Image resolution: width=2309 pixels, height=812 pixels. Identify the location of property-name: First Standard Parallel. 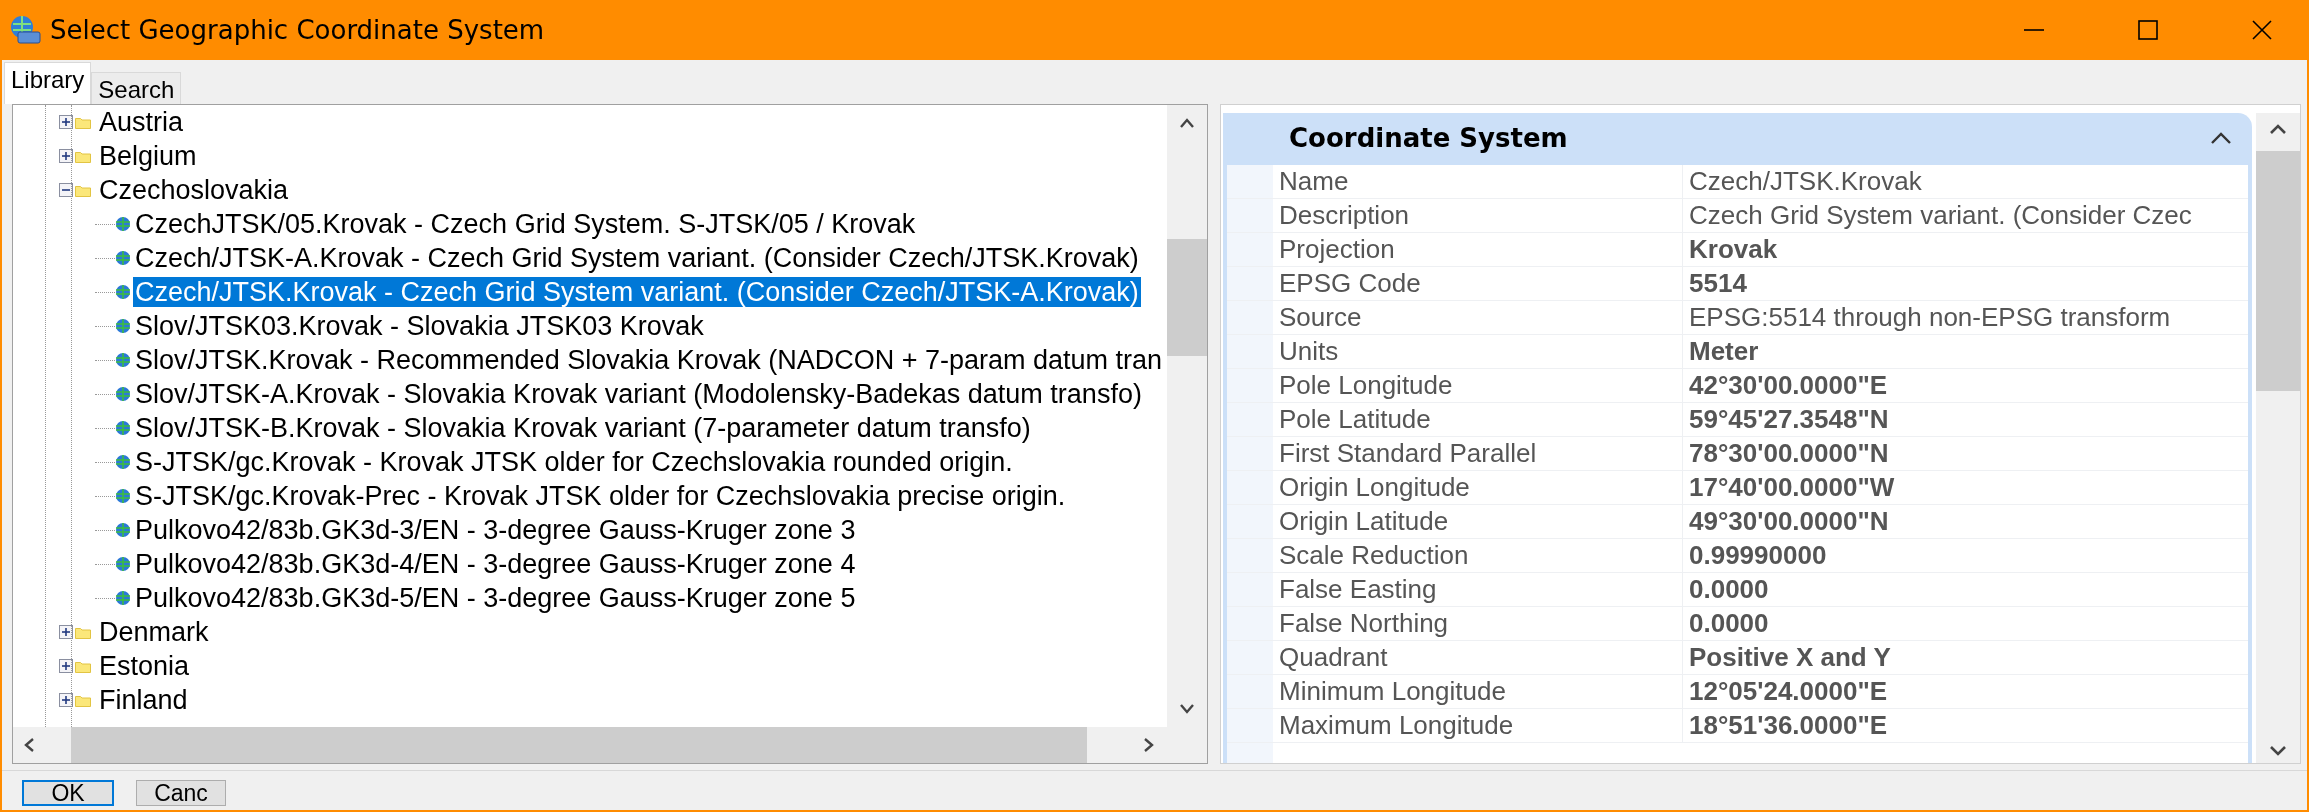
(1478, 453).